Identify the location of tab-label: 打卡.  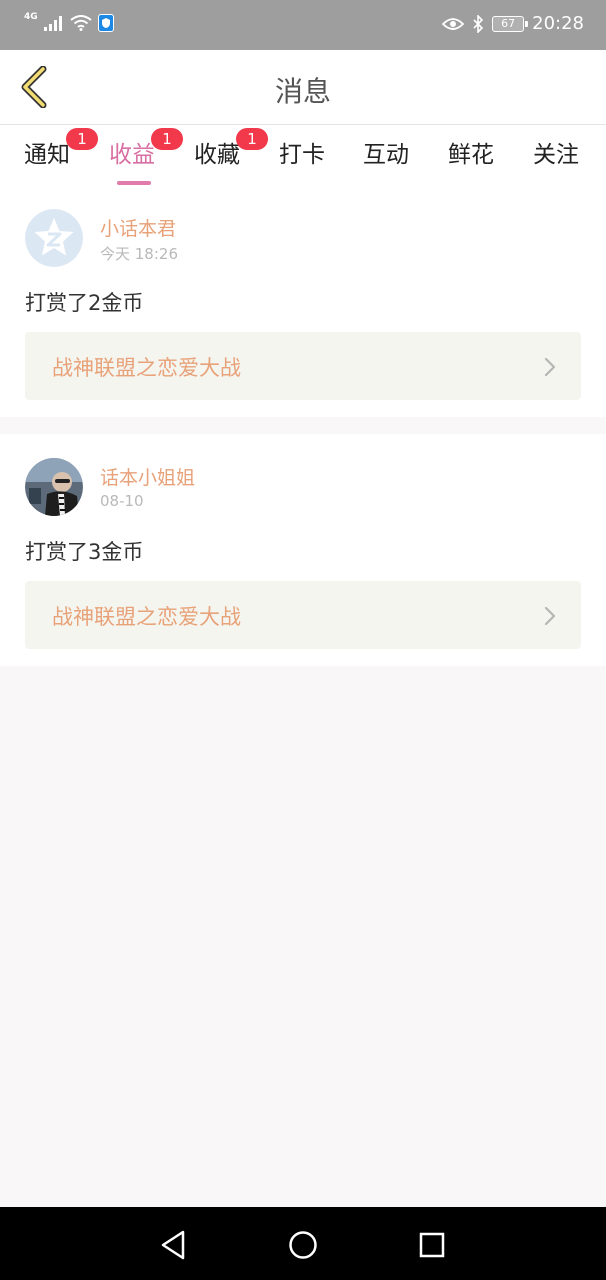
(302, 155).